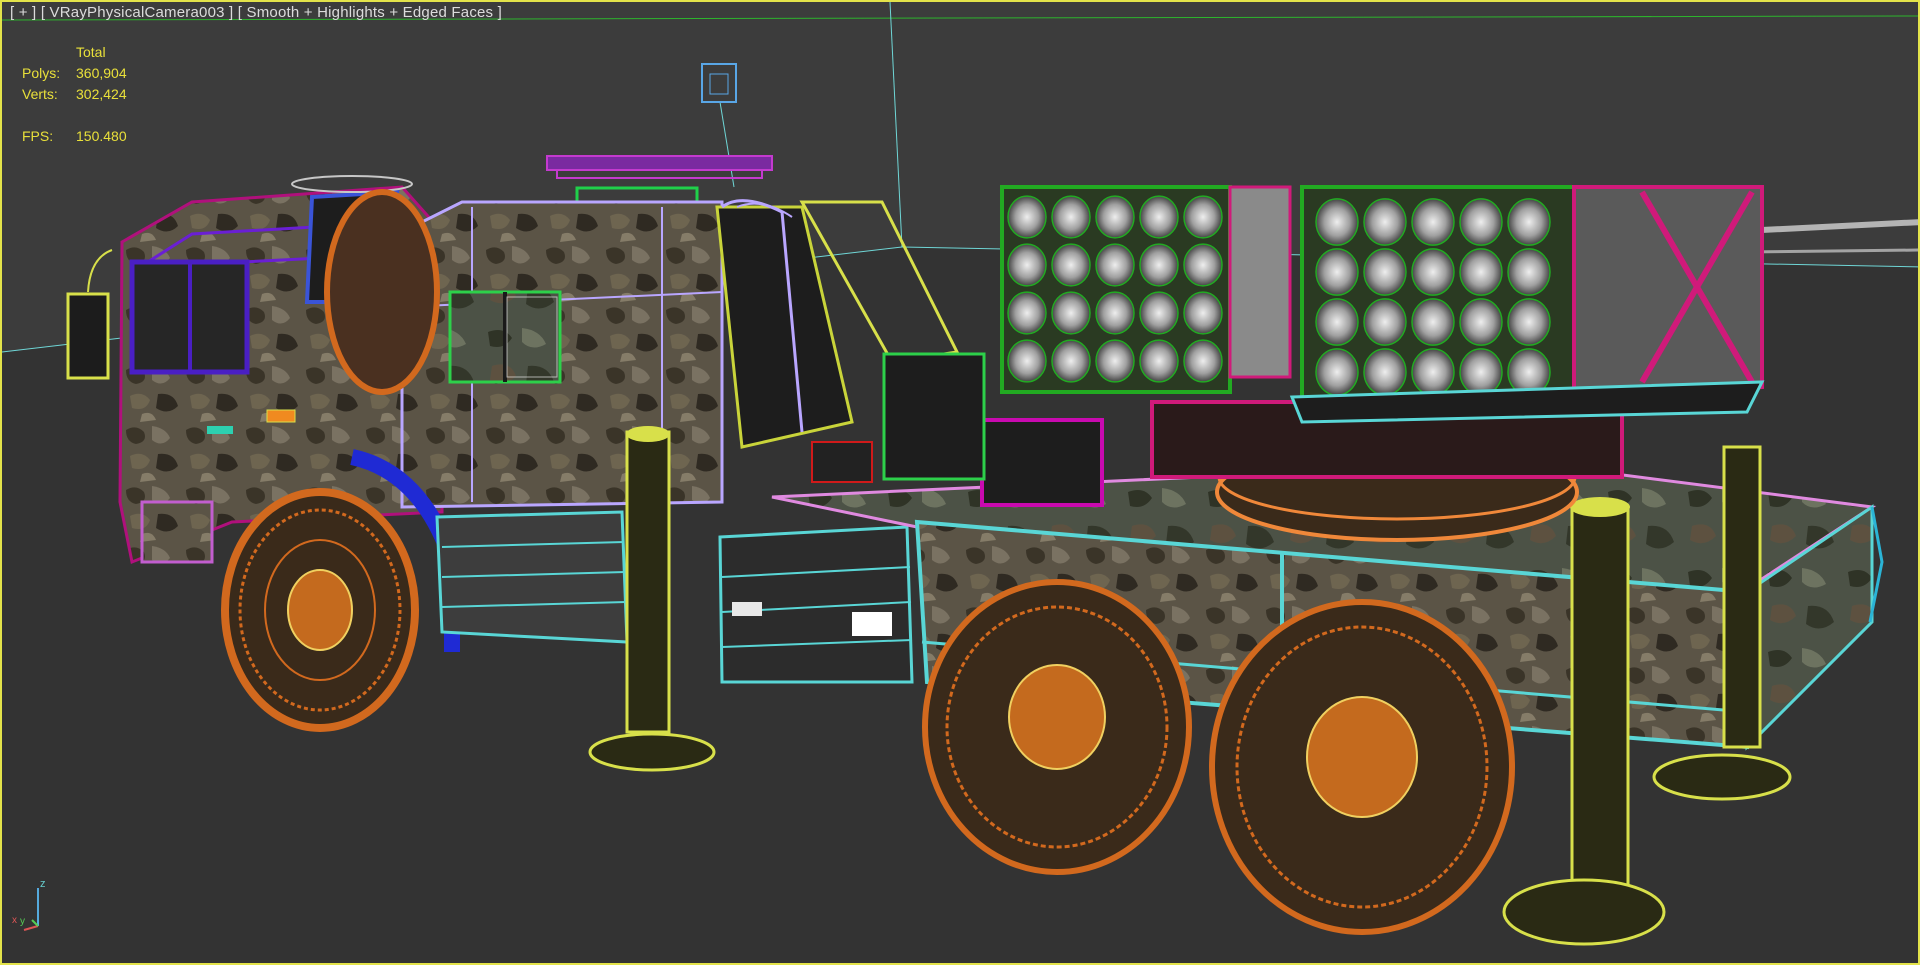 This screenshot has height=965, width=1920. Describe the element at coordinates (14, 920) in the screenshot. I see `axis-x-label: x` at that location.